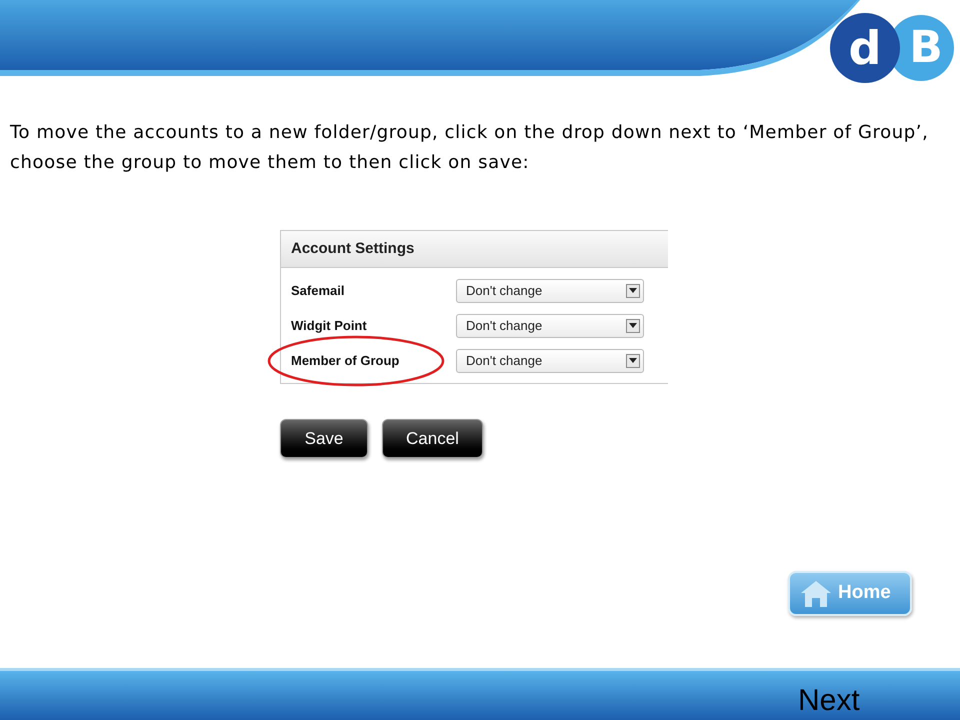 This screenshot has height=720, width=960. Describe the element at coordinates (865, 48) in the screenshot. I see `logo-letter: d` at that location.